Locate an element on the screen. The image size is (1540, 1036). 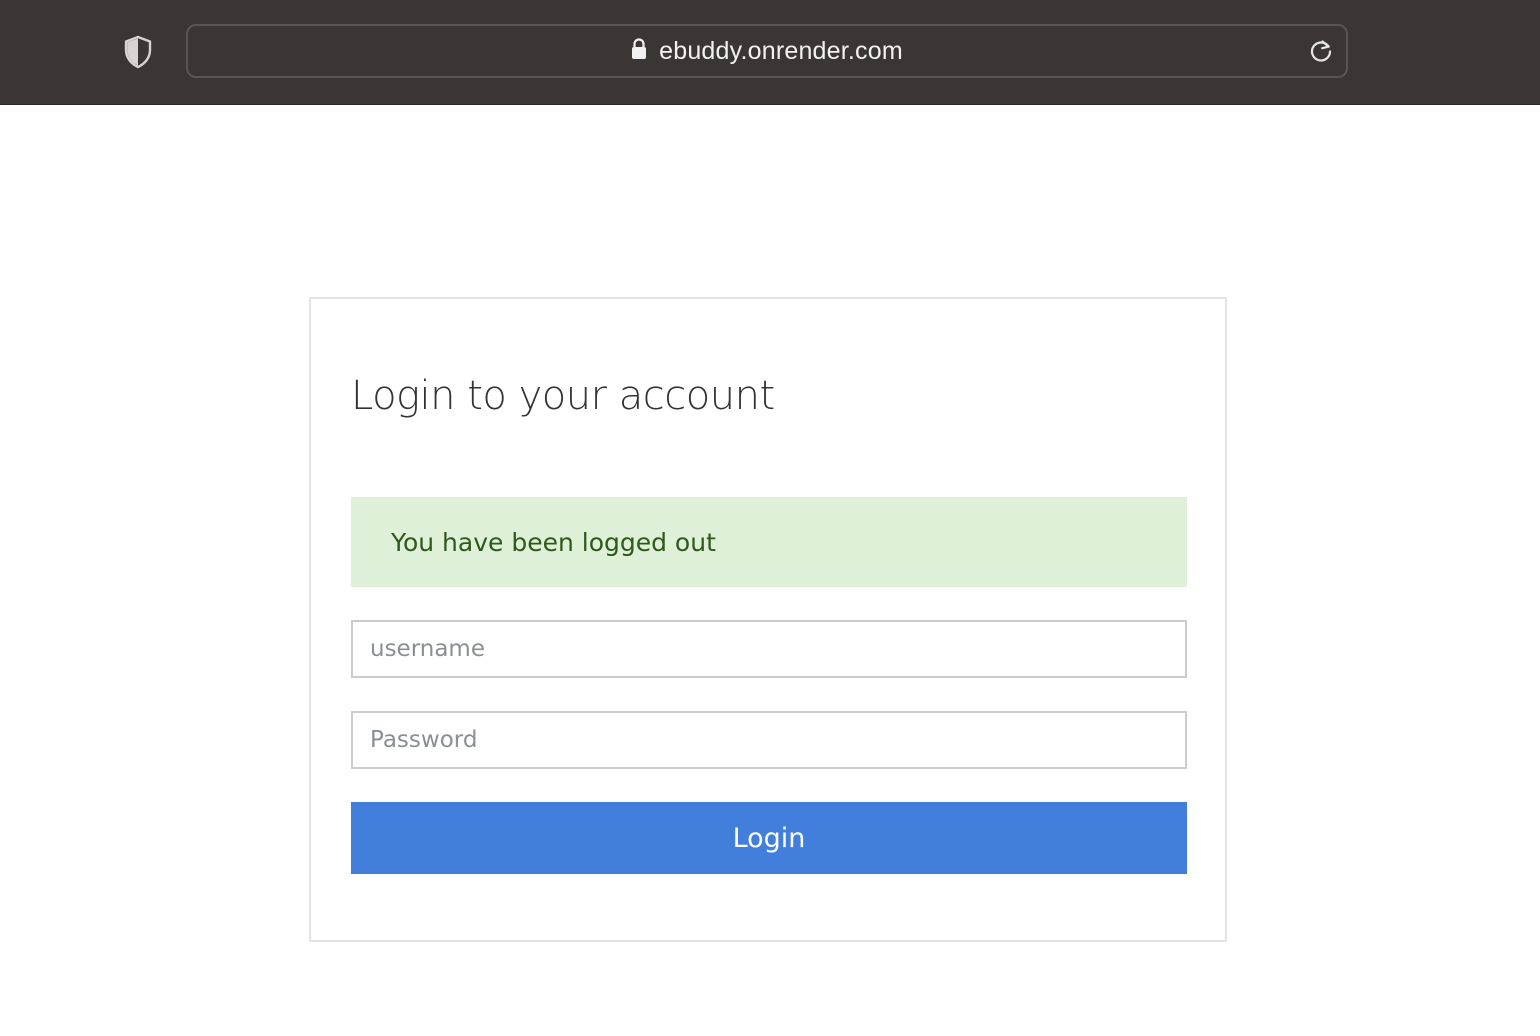
lock-icon is located at coordinates (639, 51).